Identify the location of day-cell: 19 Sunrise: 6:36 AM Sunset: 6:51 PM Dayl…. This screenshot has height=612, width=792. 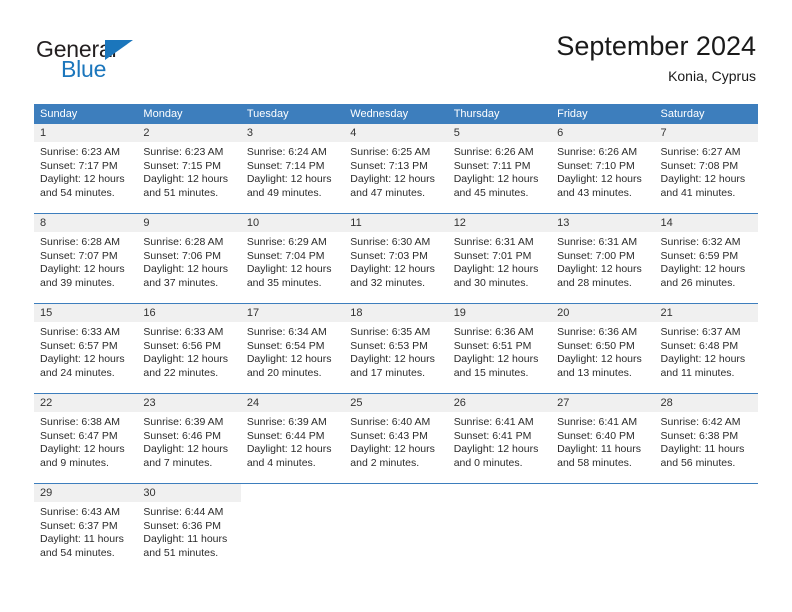
(499, 348).